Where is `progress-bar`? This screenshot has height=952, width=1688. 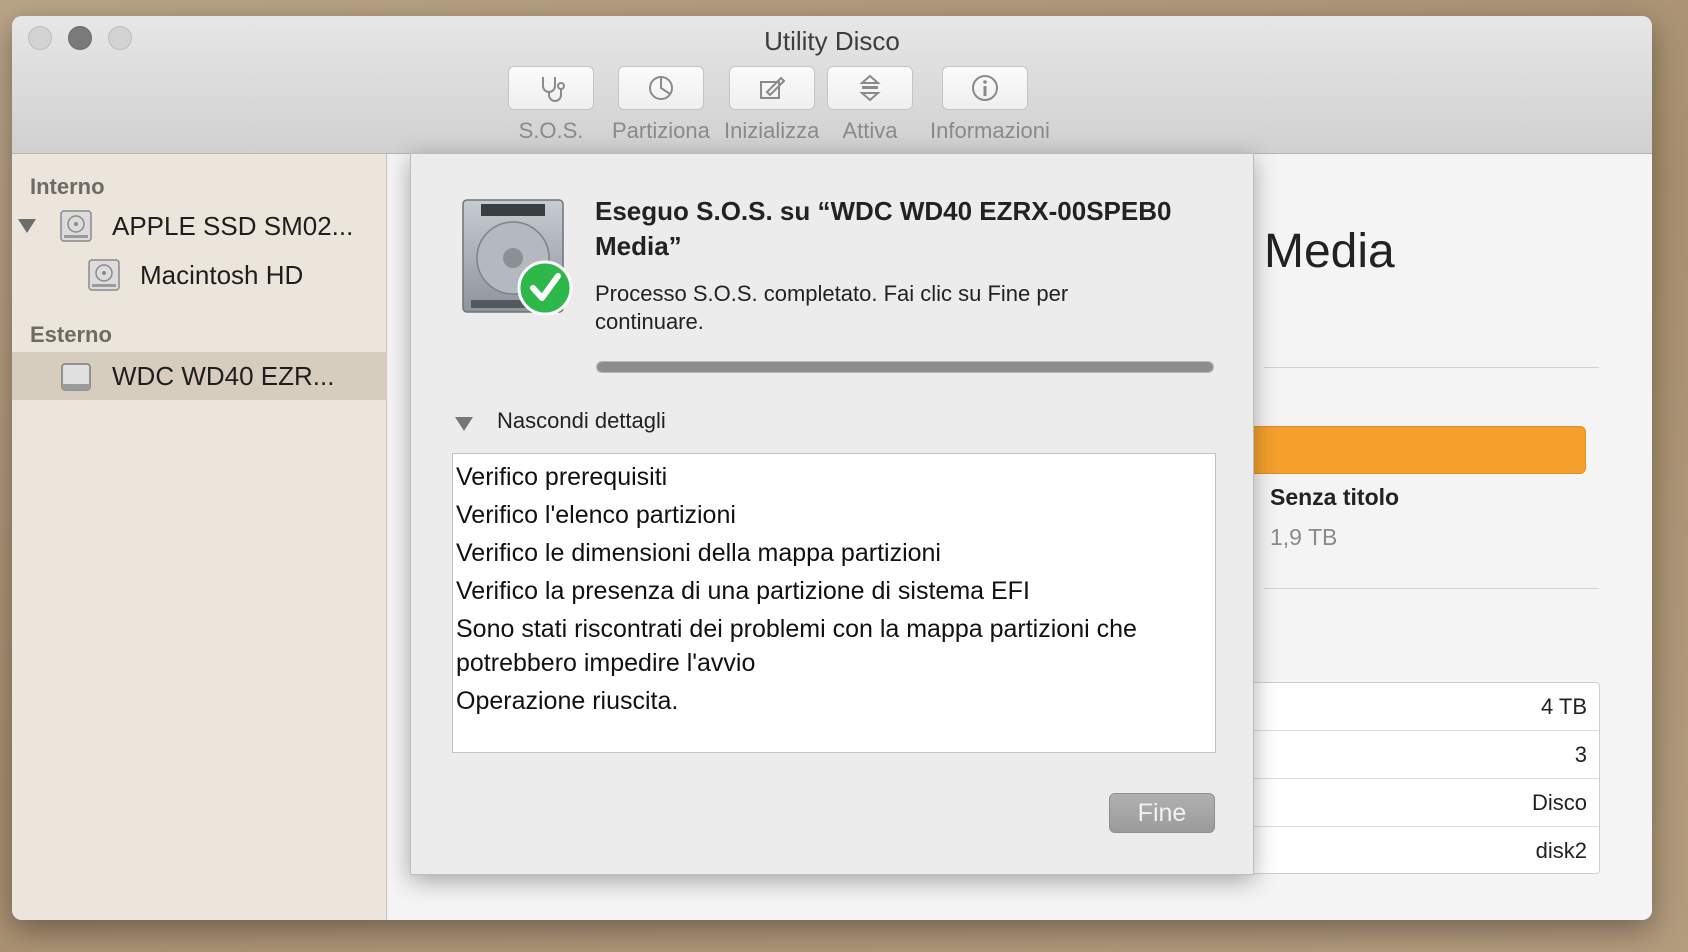
progress-bar is located at coordinates (905, 367).